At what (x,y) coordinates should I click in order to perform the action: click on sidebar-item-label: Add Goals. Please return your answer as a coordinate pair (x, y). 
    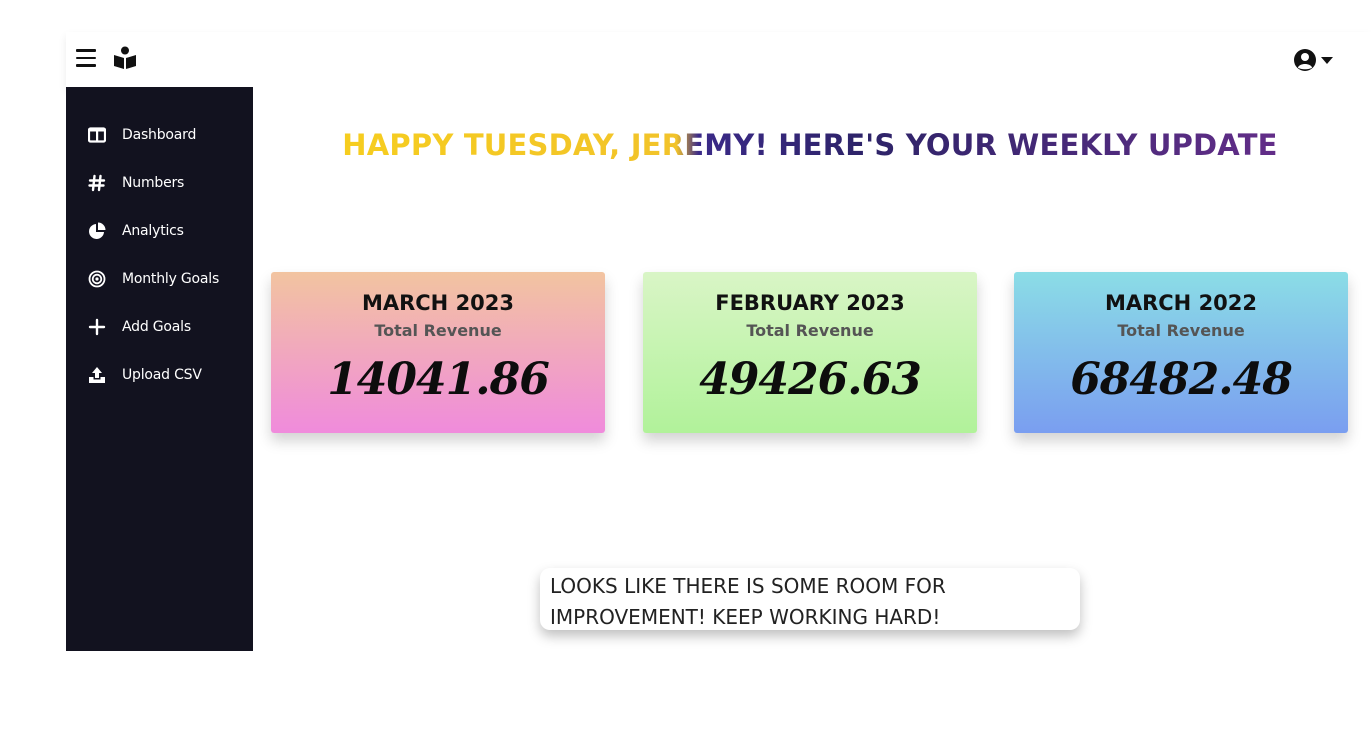
    Looking at the image, I should click on (156, 327).